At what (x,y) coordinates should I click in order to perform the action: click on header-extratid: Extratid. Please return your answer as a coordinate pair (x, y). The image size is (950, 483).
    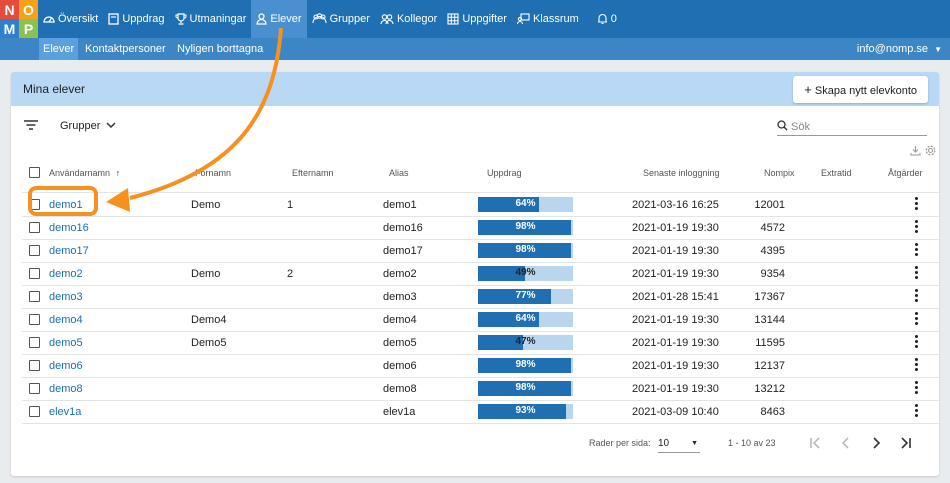
    Looking at the image, I should click on (836, 173).